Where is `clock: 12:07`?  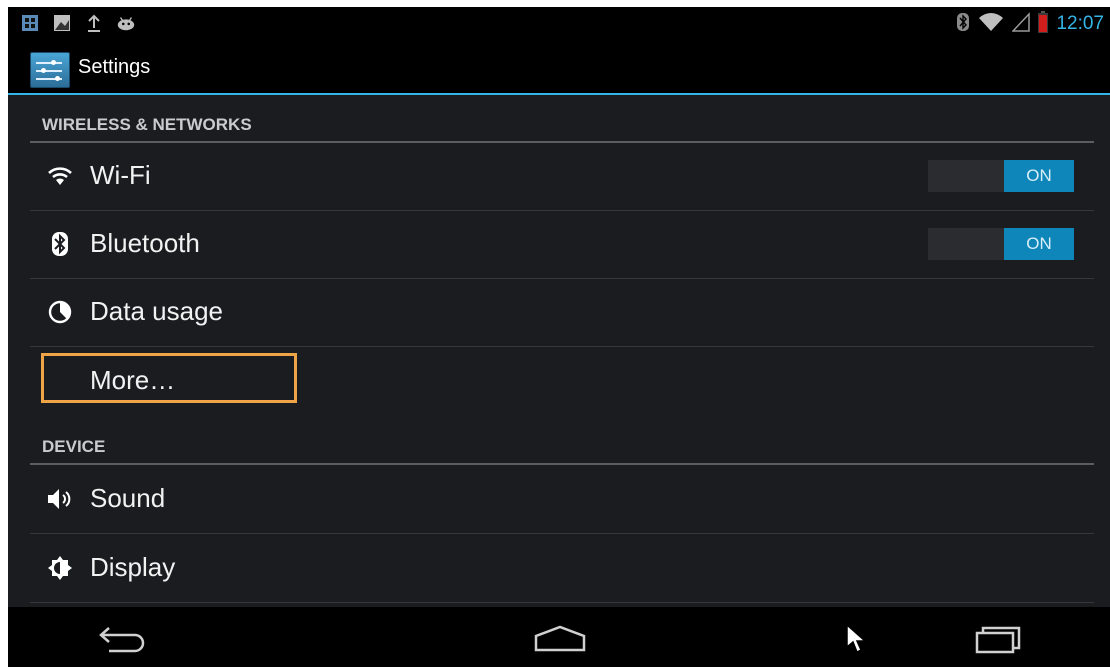 clock: 12:07 is located at coordinates (1080, 23).